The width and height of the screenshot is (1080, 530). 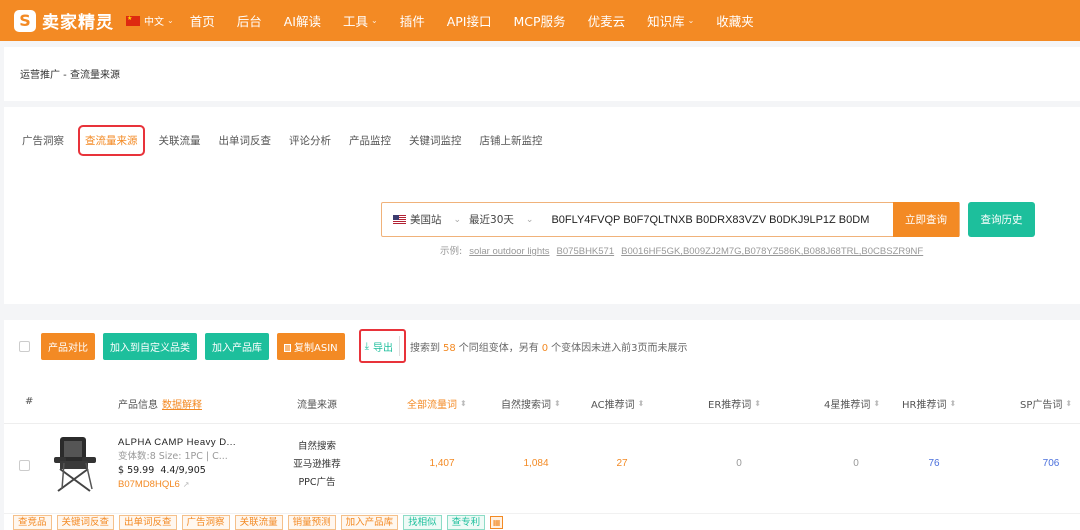 I want to click on calculator-icon: ▦, so click(x=497, y=522).